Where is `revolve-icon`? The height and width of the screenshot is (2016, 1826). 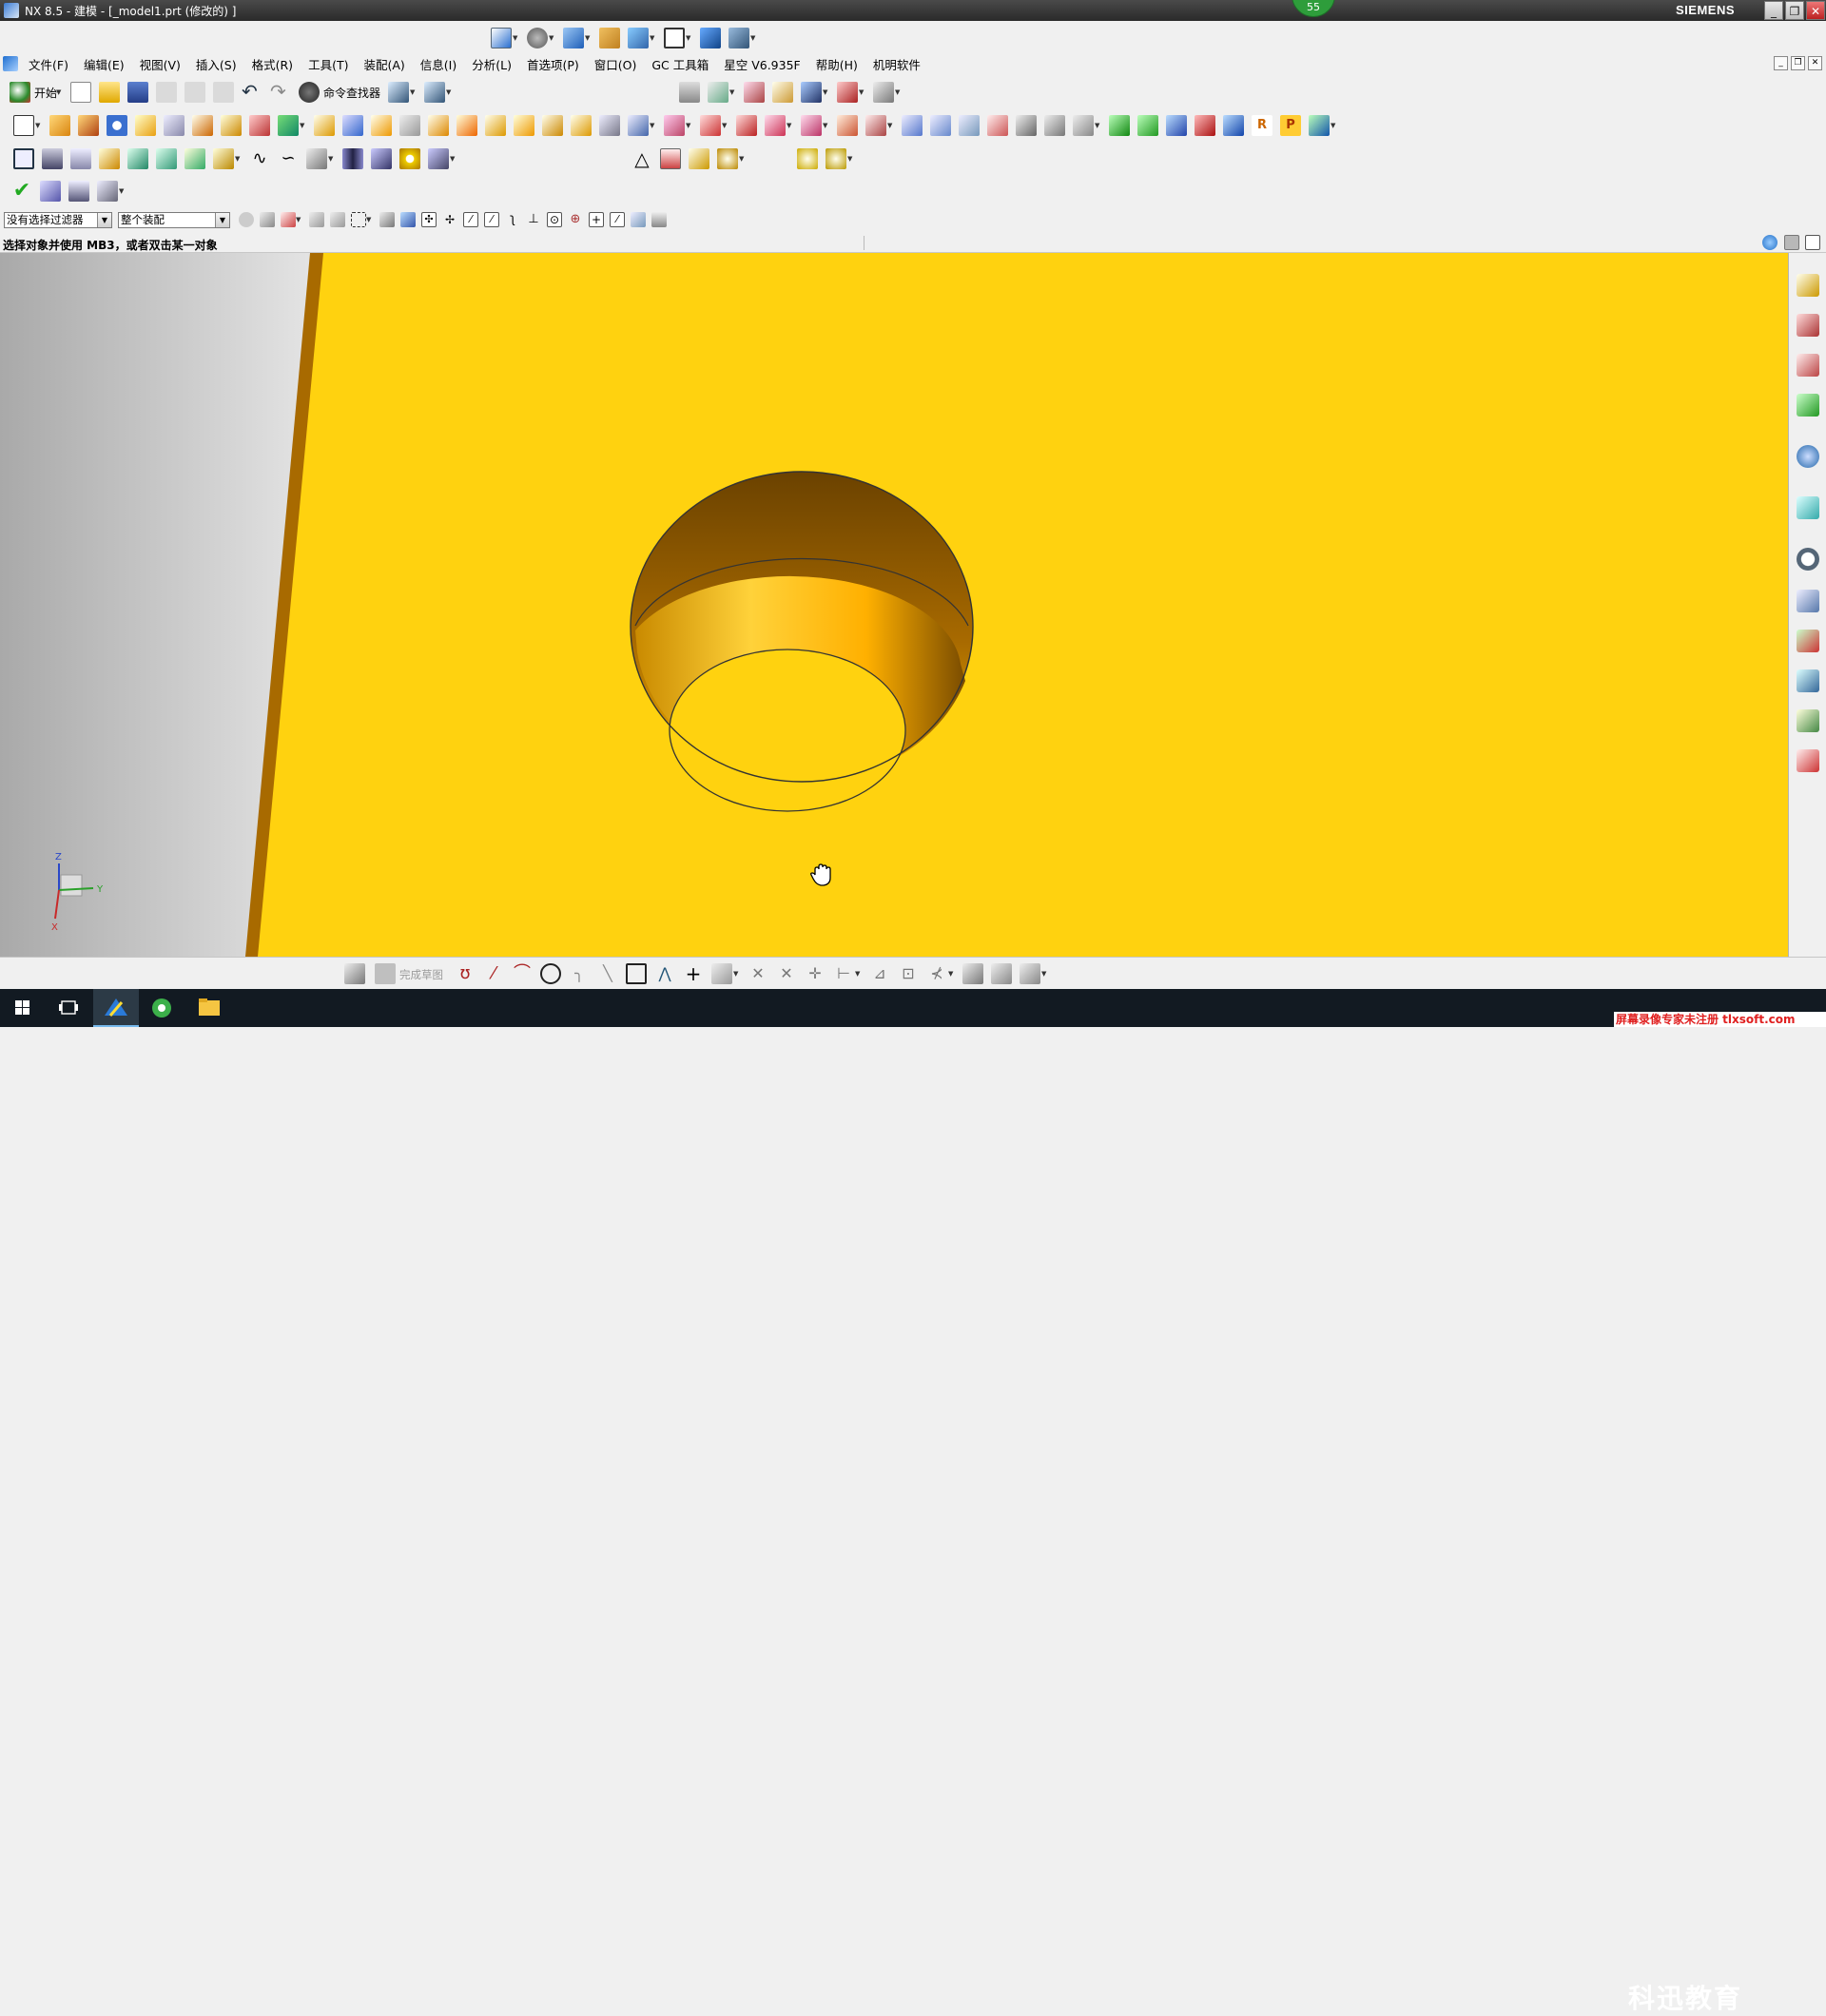
revolve-icon is located at coordinates (89, 125).